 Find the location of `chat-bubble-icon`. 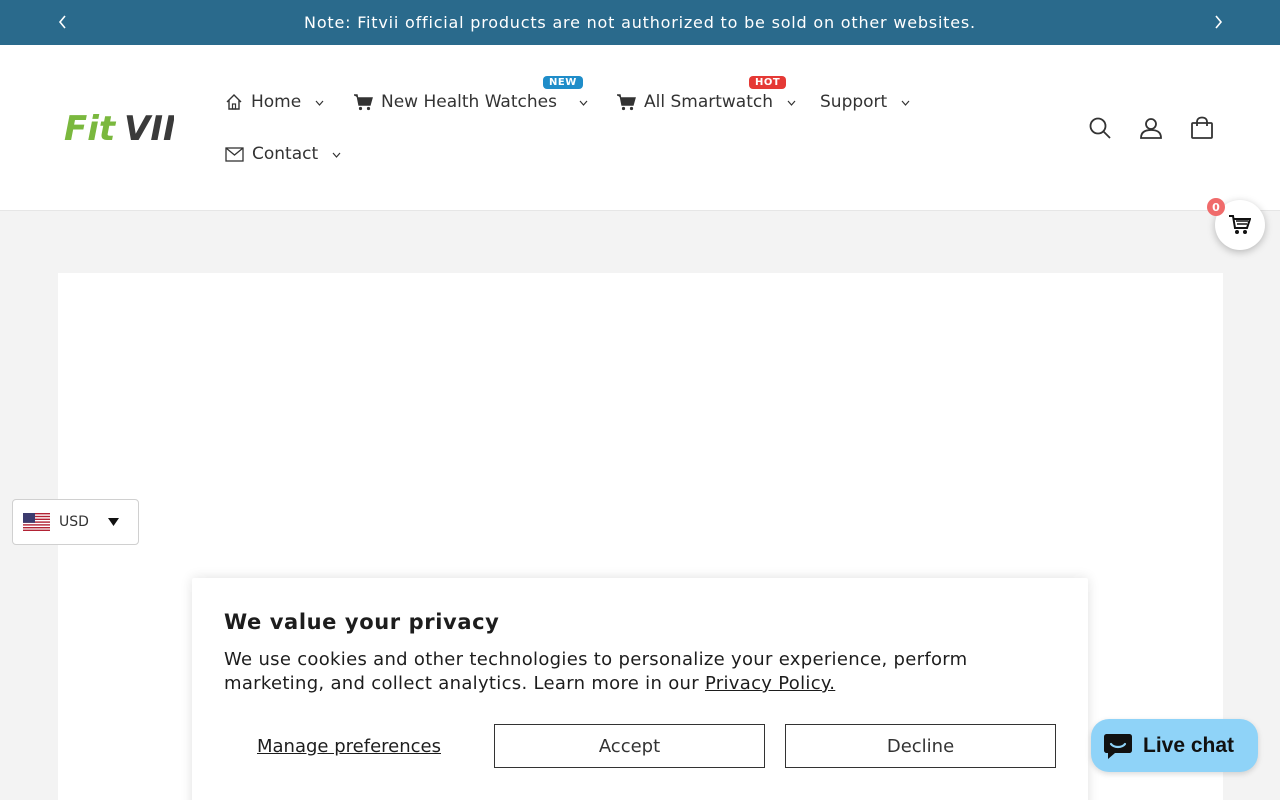

chat-bubble-icon is located at coordinates (1118, 746).